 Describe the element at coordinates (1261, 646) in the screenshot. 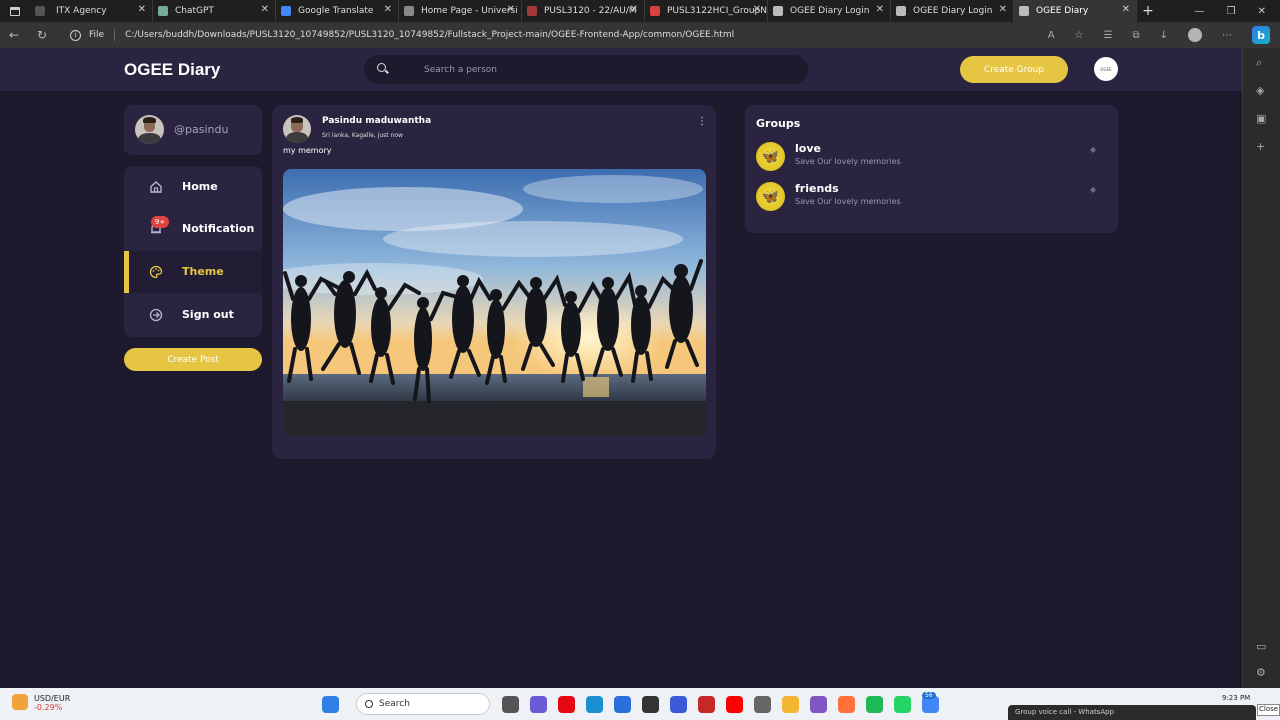

I see `sidebar-toggle-icon: ▭` at that location.